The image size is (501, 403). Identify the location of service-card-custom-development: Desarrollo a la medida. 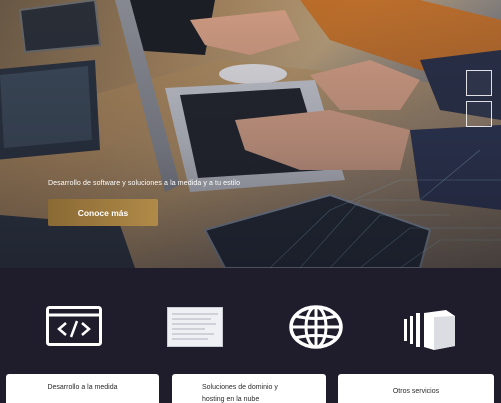
(82, 388).